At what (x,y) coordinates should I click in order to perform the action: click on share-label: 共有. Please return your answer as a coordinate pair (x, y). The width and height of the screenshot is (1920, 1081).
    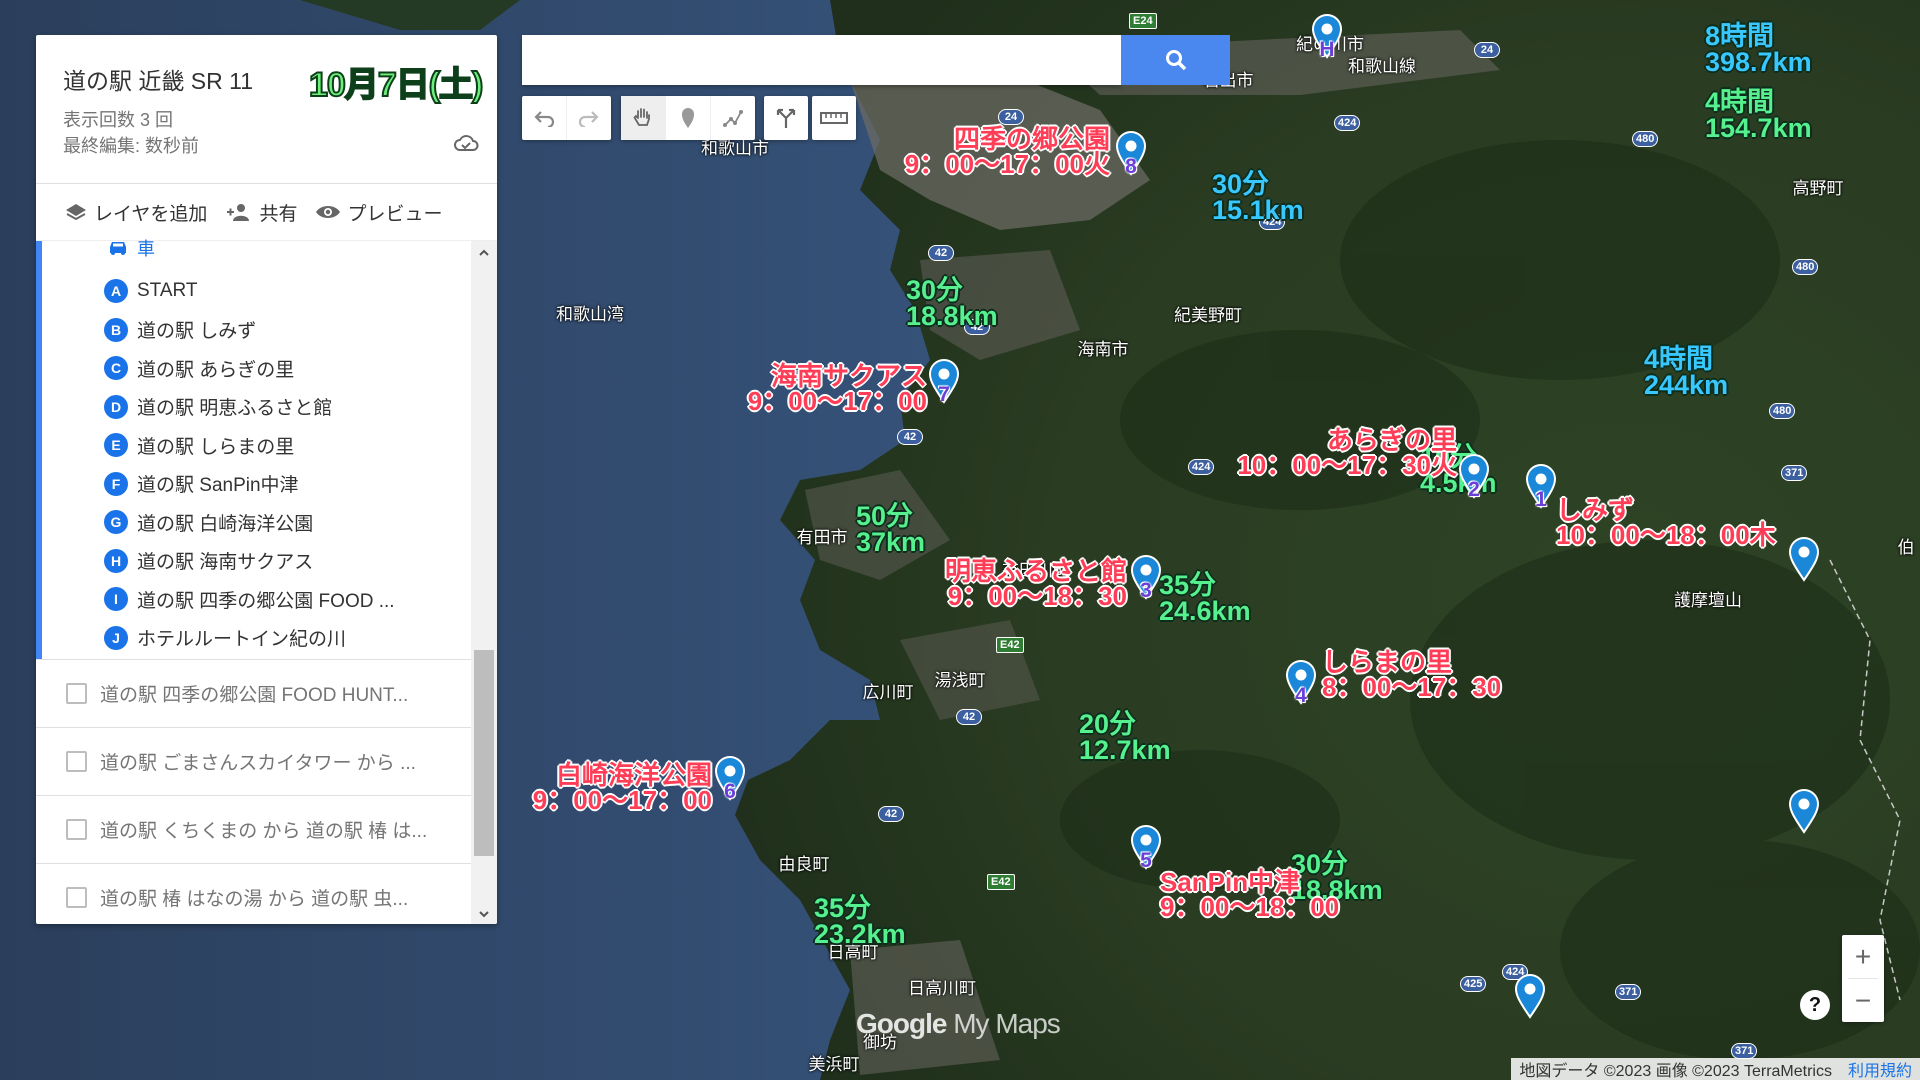
    Looking at the image, I should click on (278, 214).